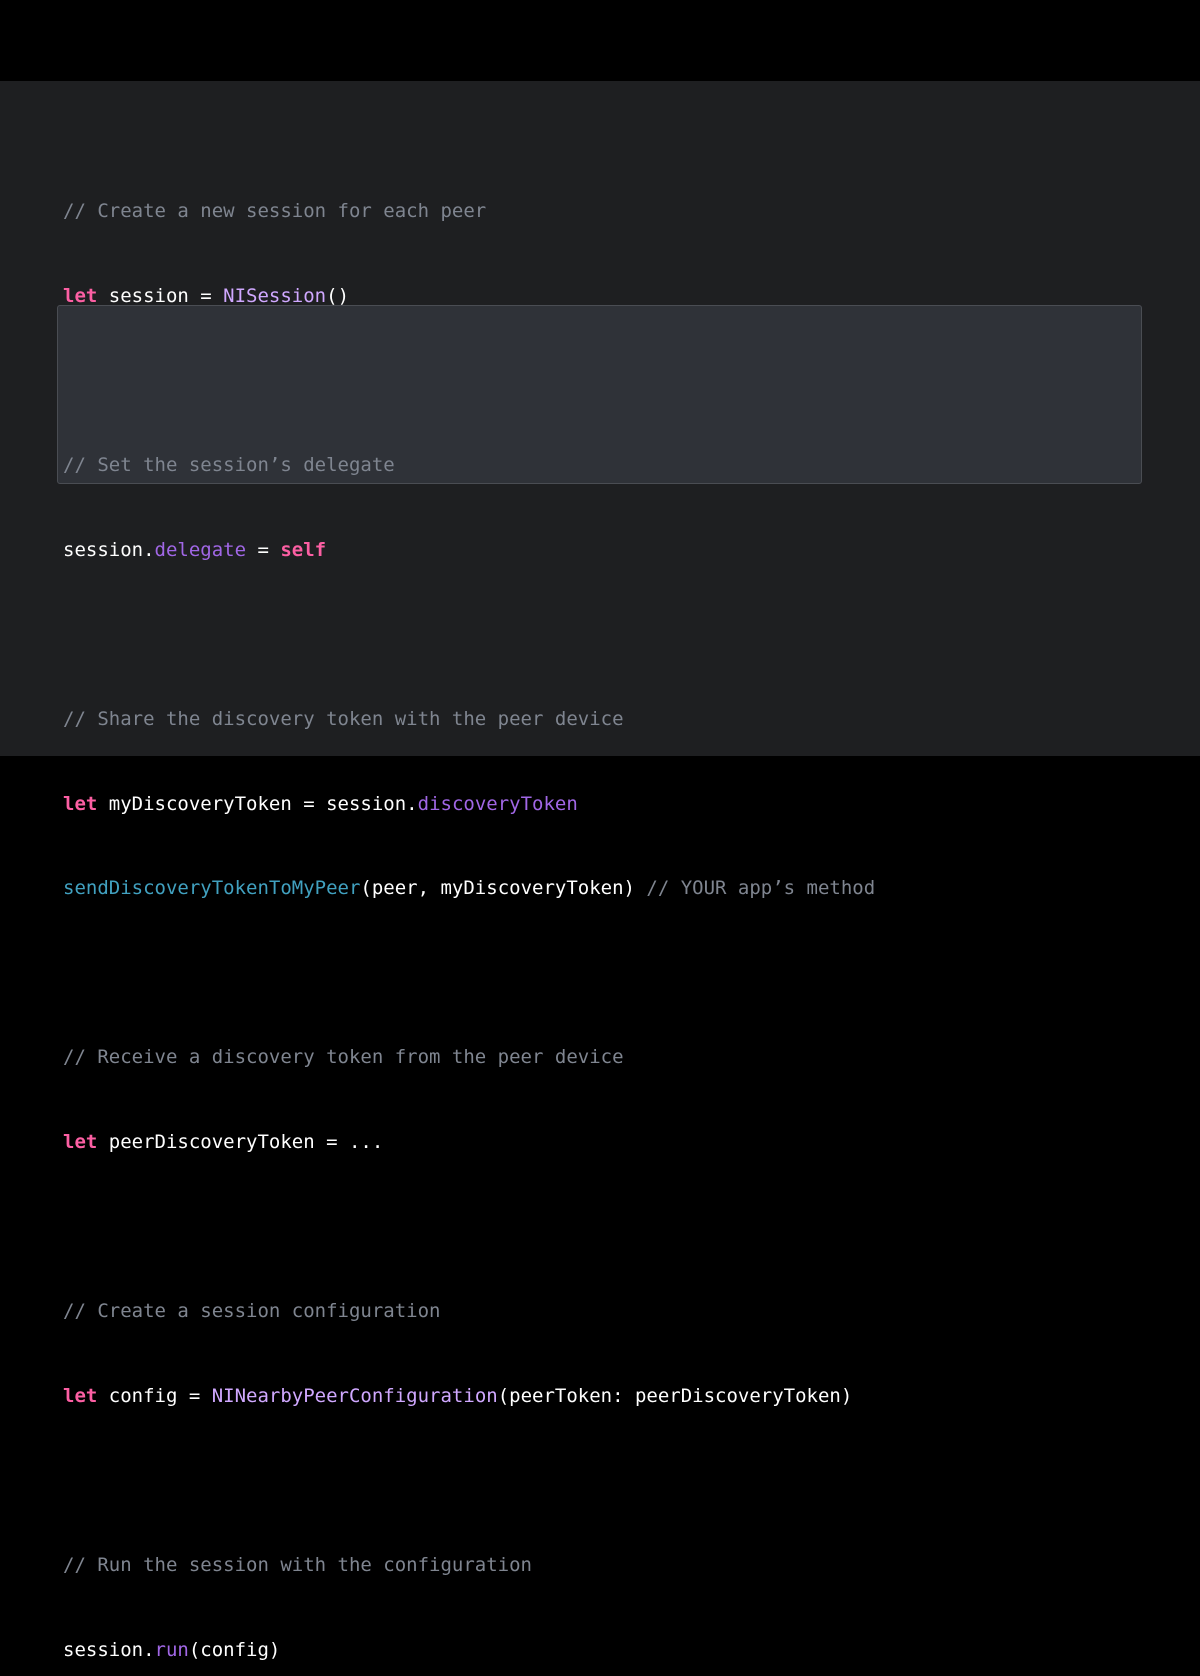 The height and width of the screenshot is (1676, 1200). I want to click on code-property: run, so click(171, 1649).